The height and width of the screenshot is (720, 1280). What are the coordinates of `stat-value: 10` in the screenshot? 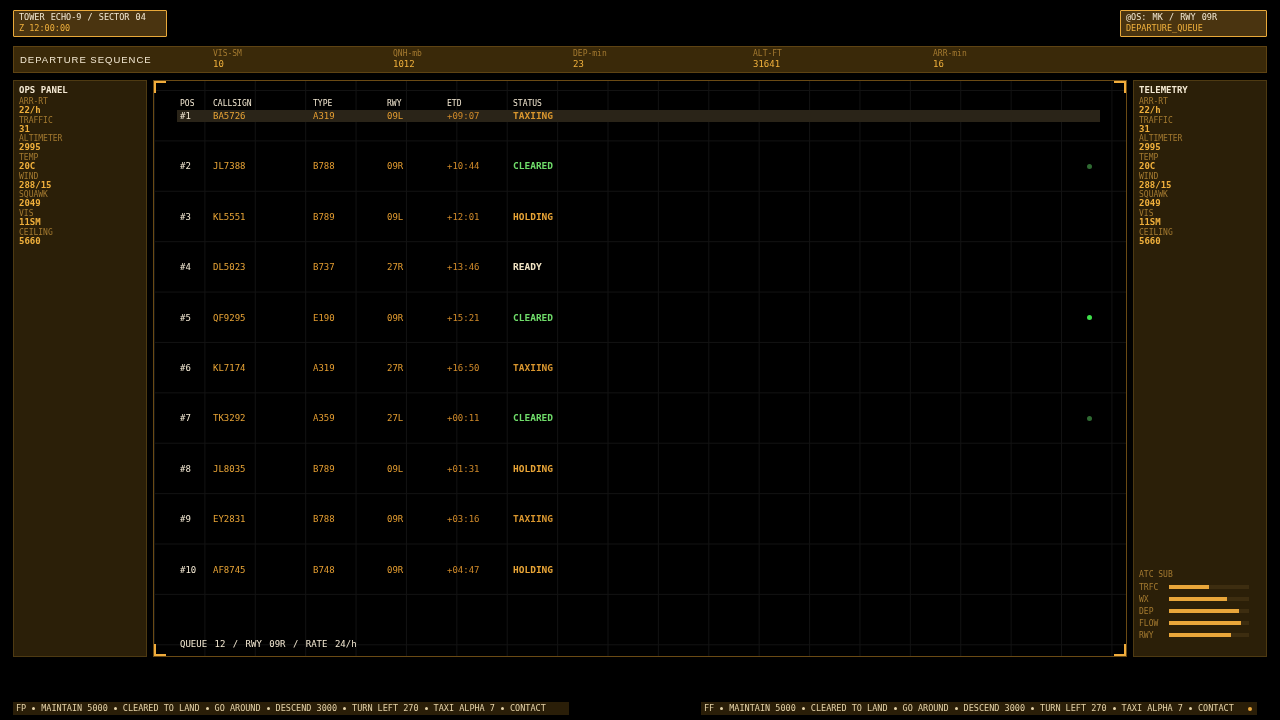 It's located at (218, 64).